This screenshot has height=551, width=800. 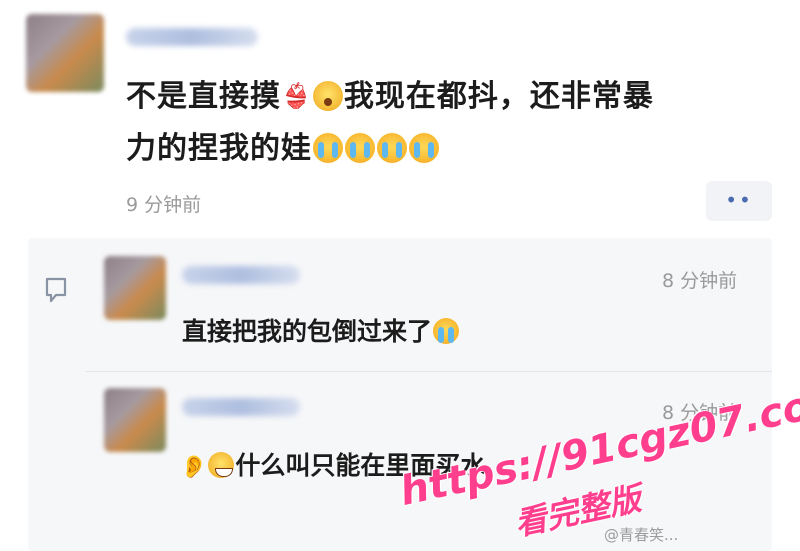 I want to click on reply-text: 直接把我的包倒过来了, so click(x=321, y=330).